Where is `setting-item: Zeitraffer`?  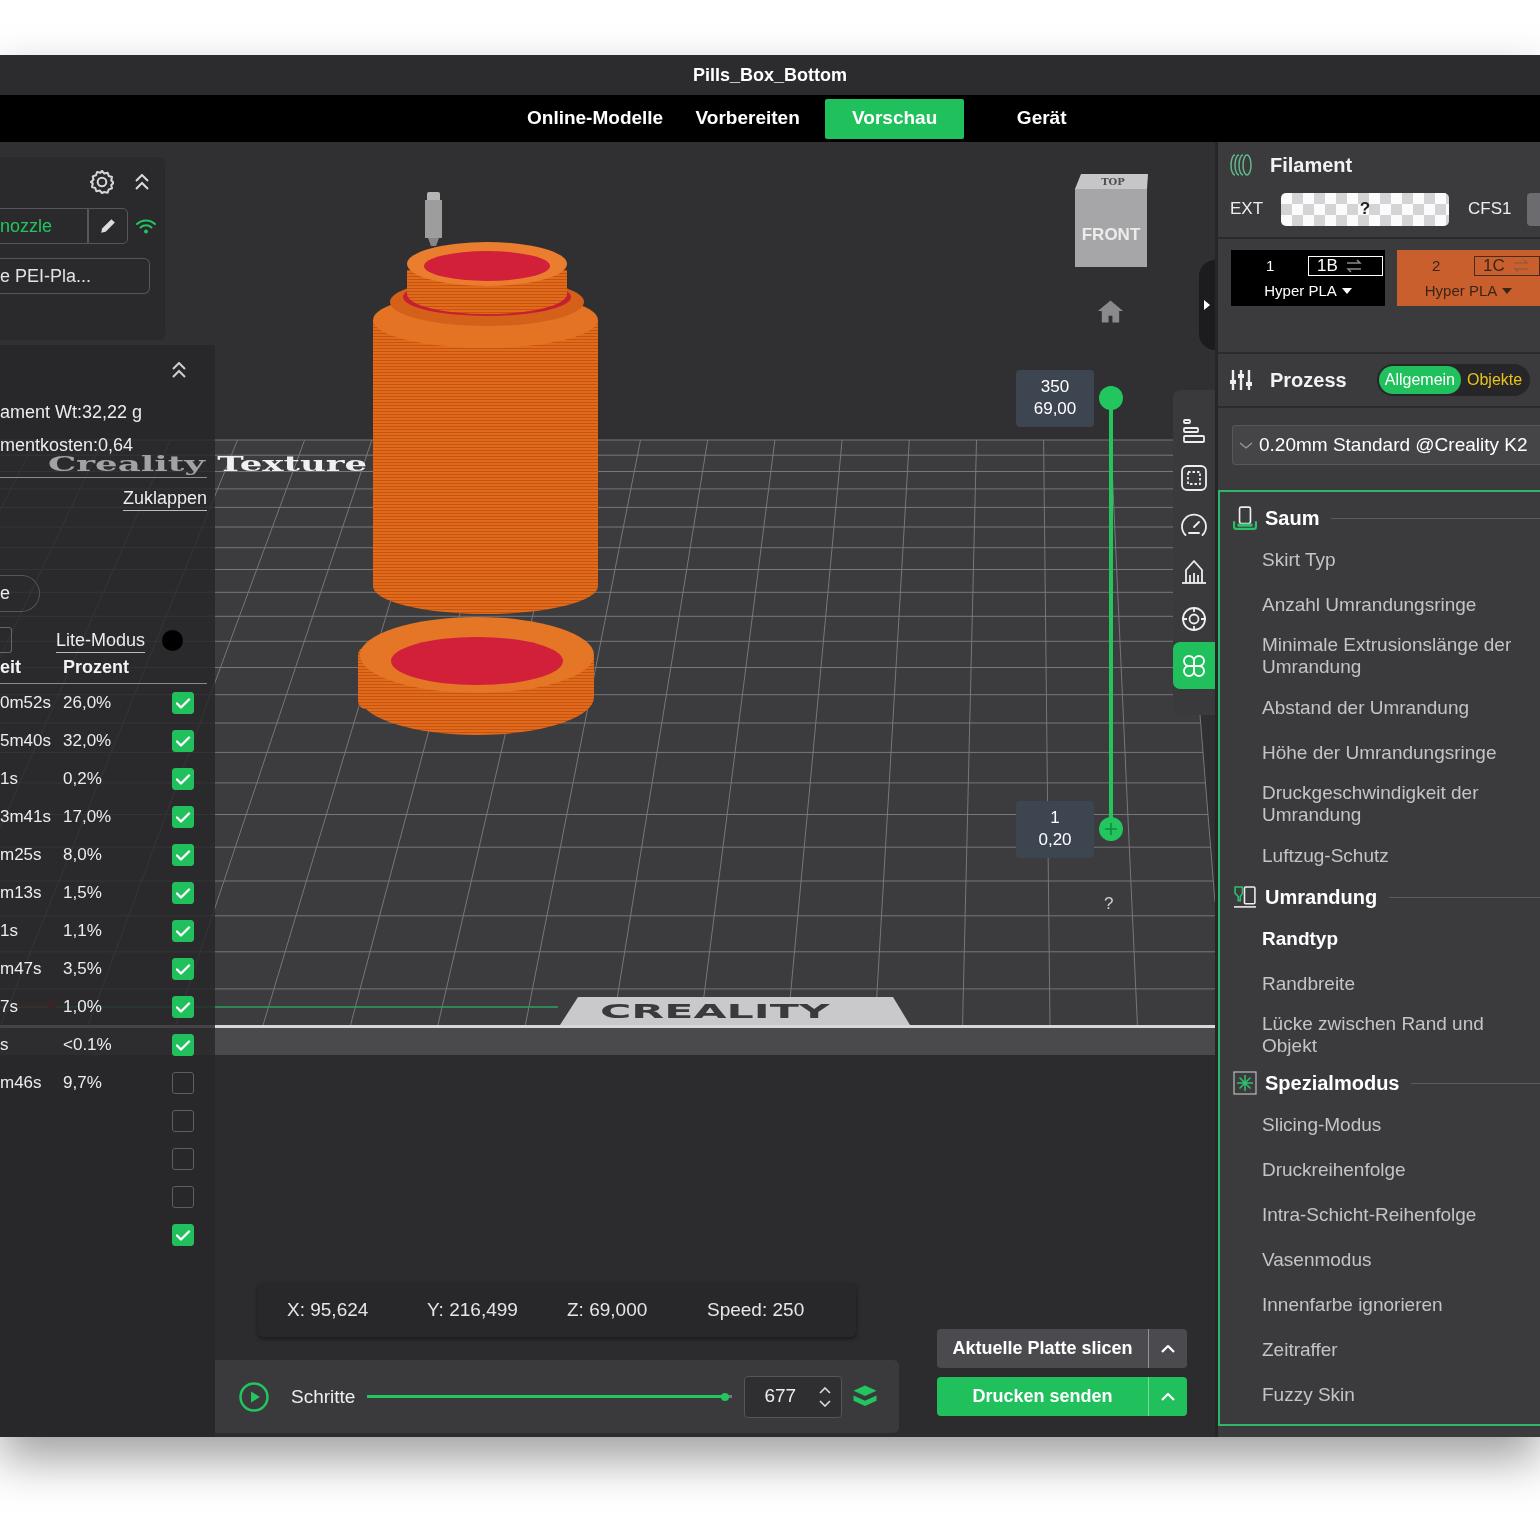 setting-item: Zeitraffer is located at coordinates (1380, 1349).